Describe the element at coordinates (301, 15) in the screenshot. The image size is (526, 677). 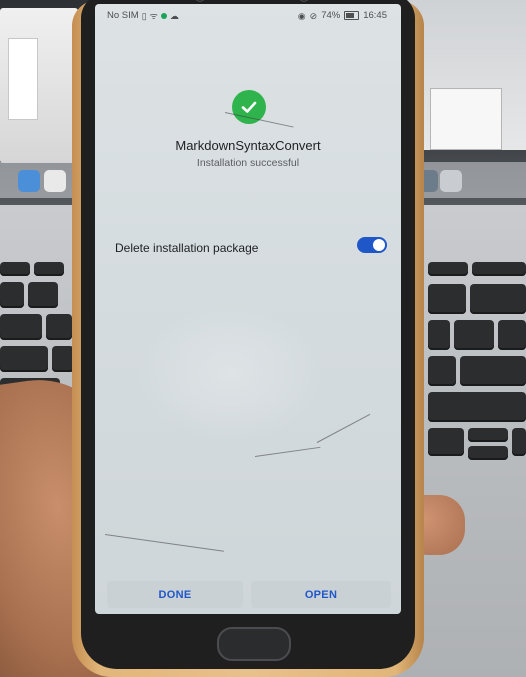
I see `eye-icon: ◉` at that location.